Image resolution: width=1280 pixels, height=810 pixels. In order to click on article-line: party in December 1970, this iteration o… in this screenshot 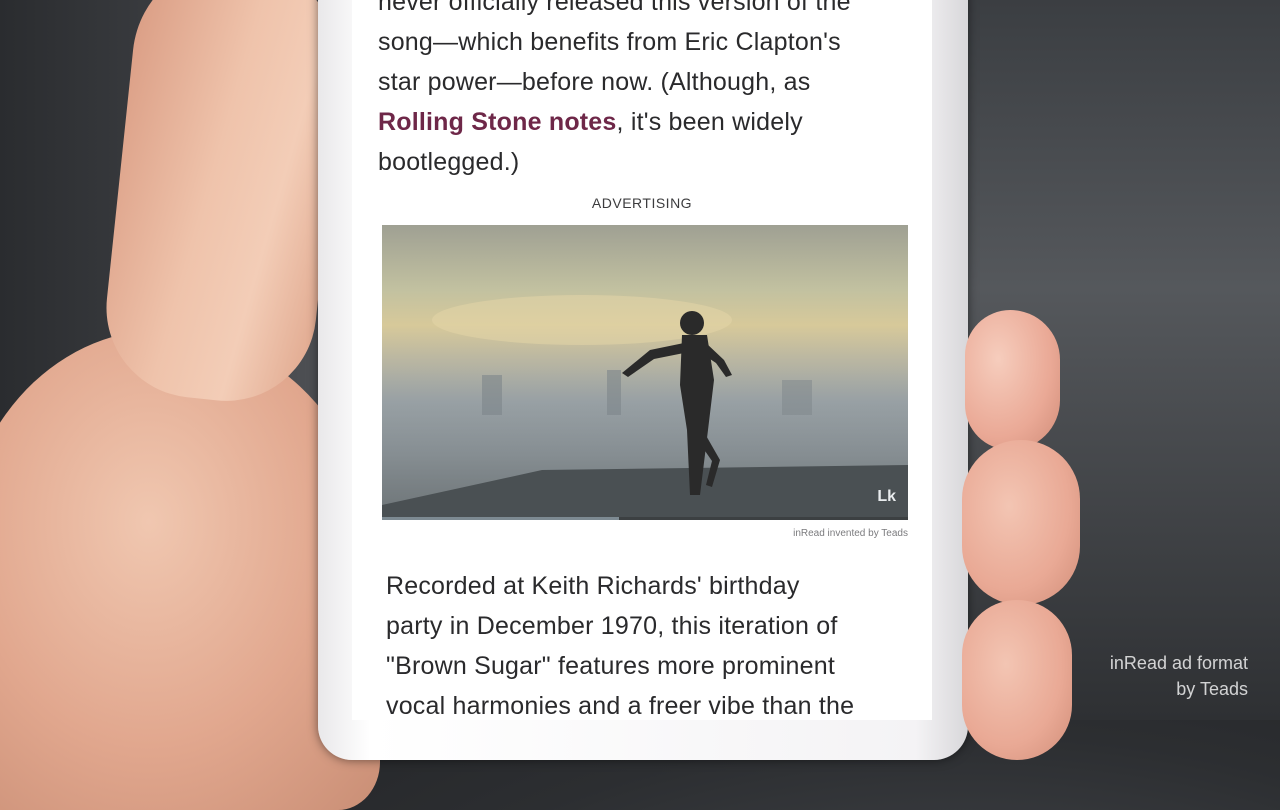, I will do `click(612, 626)`.